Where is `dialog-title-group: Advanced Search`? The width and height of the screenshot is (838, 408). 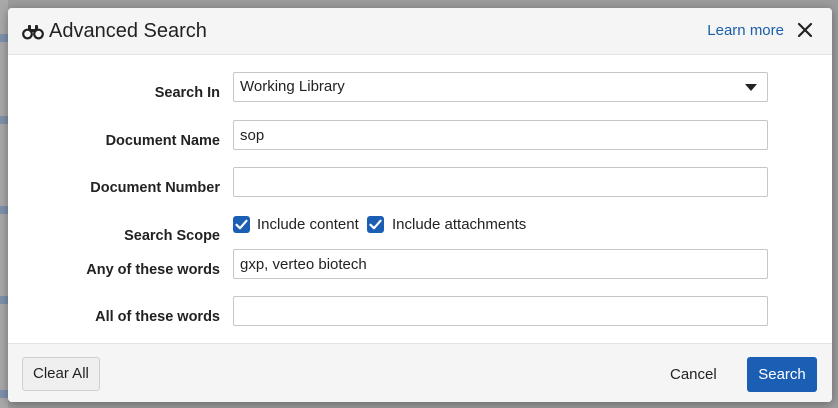
dialog-title-group: Advanced Search is located at coordinates (114, 31).